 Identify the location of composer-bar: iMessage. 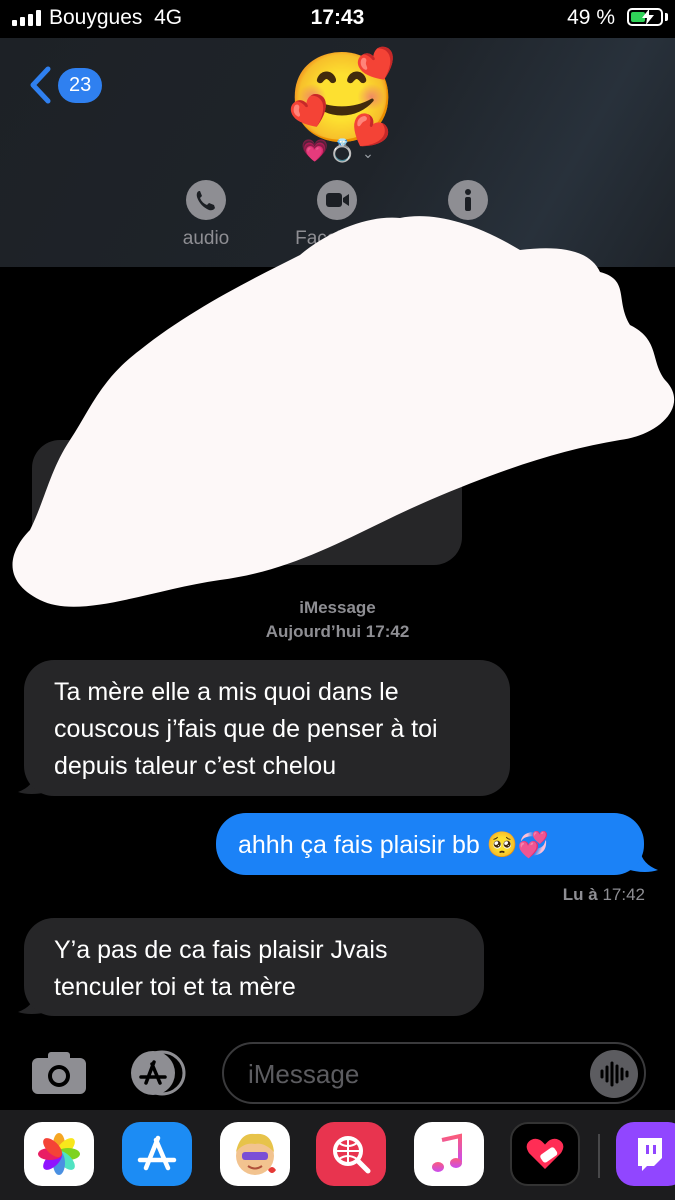
(337, 1070).